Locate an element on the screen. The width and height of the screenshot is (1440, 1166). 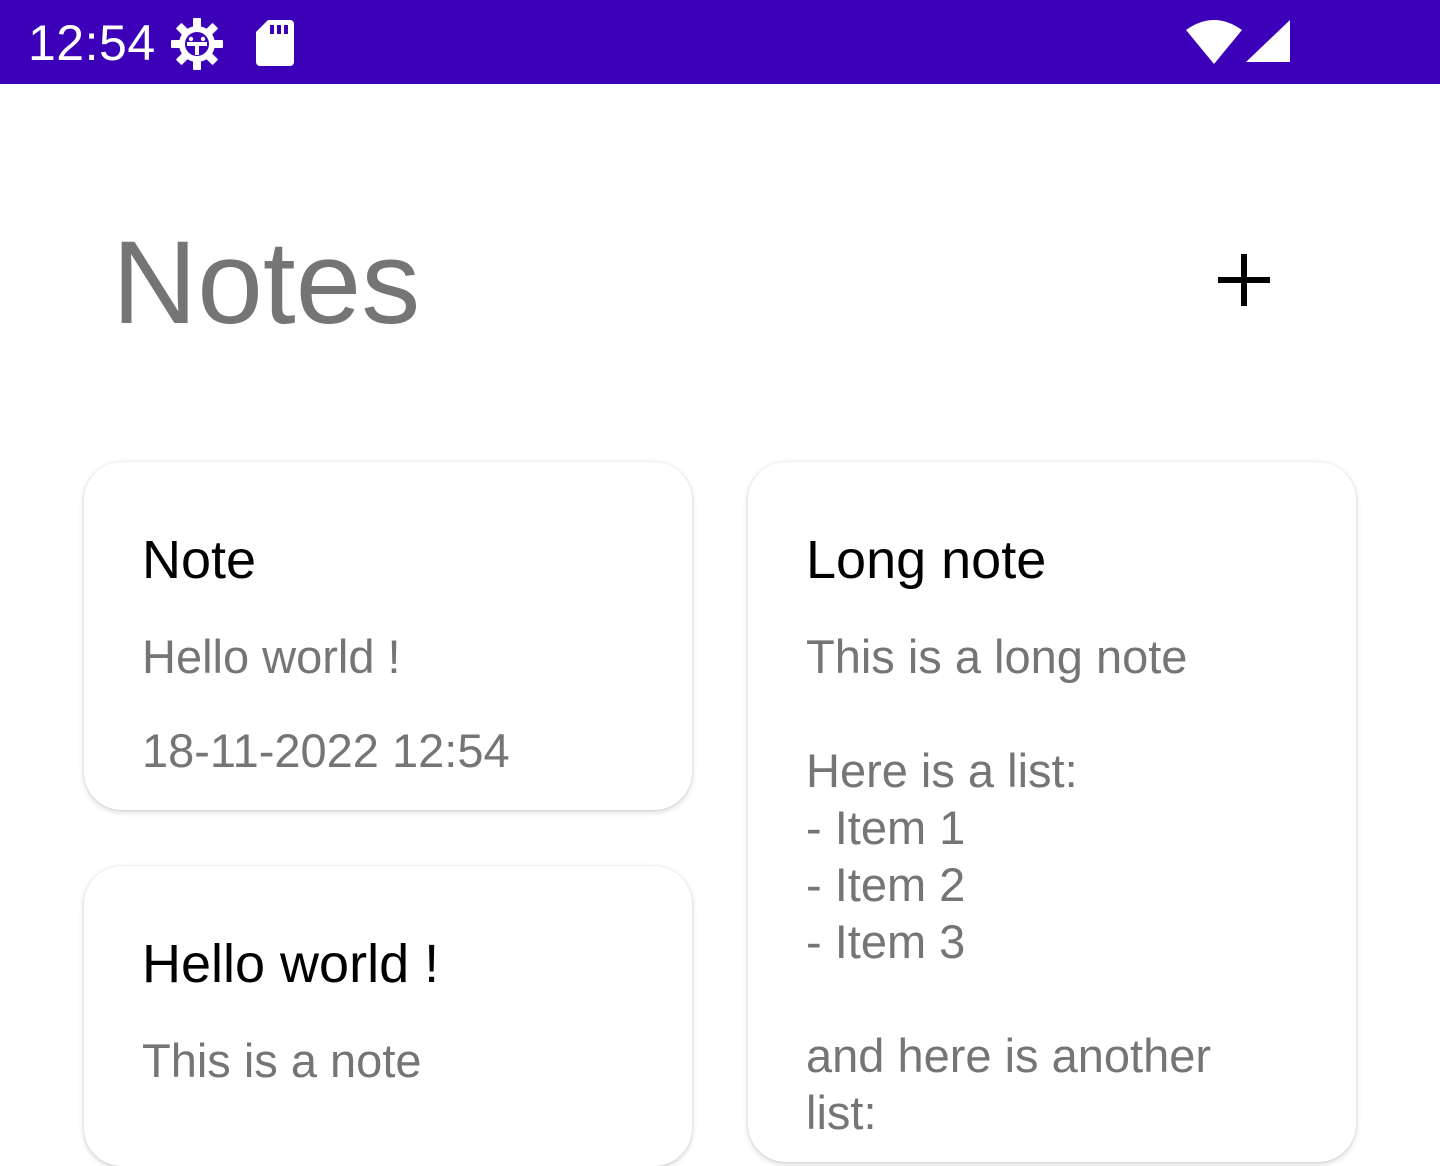
status-time: 12:54 is located at coordinates (92, 43).